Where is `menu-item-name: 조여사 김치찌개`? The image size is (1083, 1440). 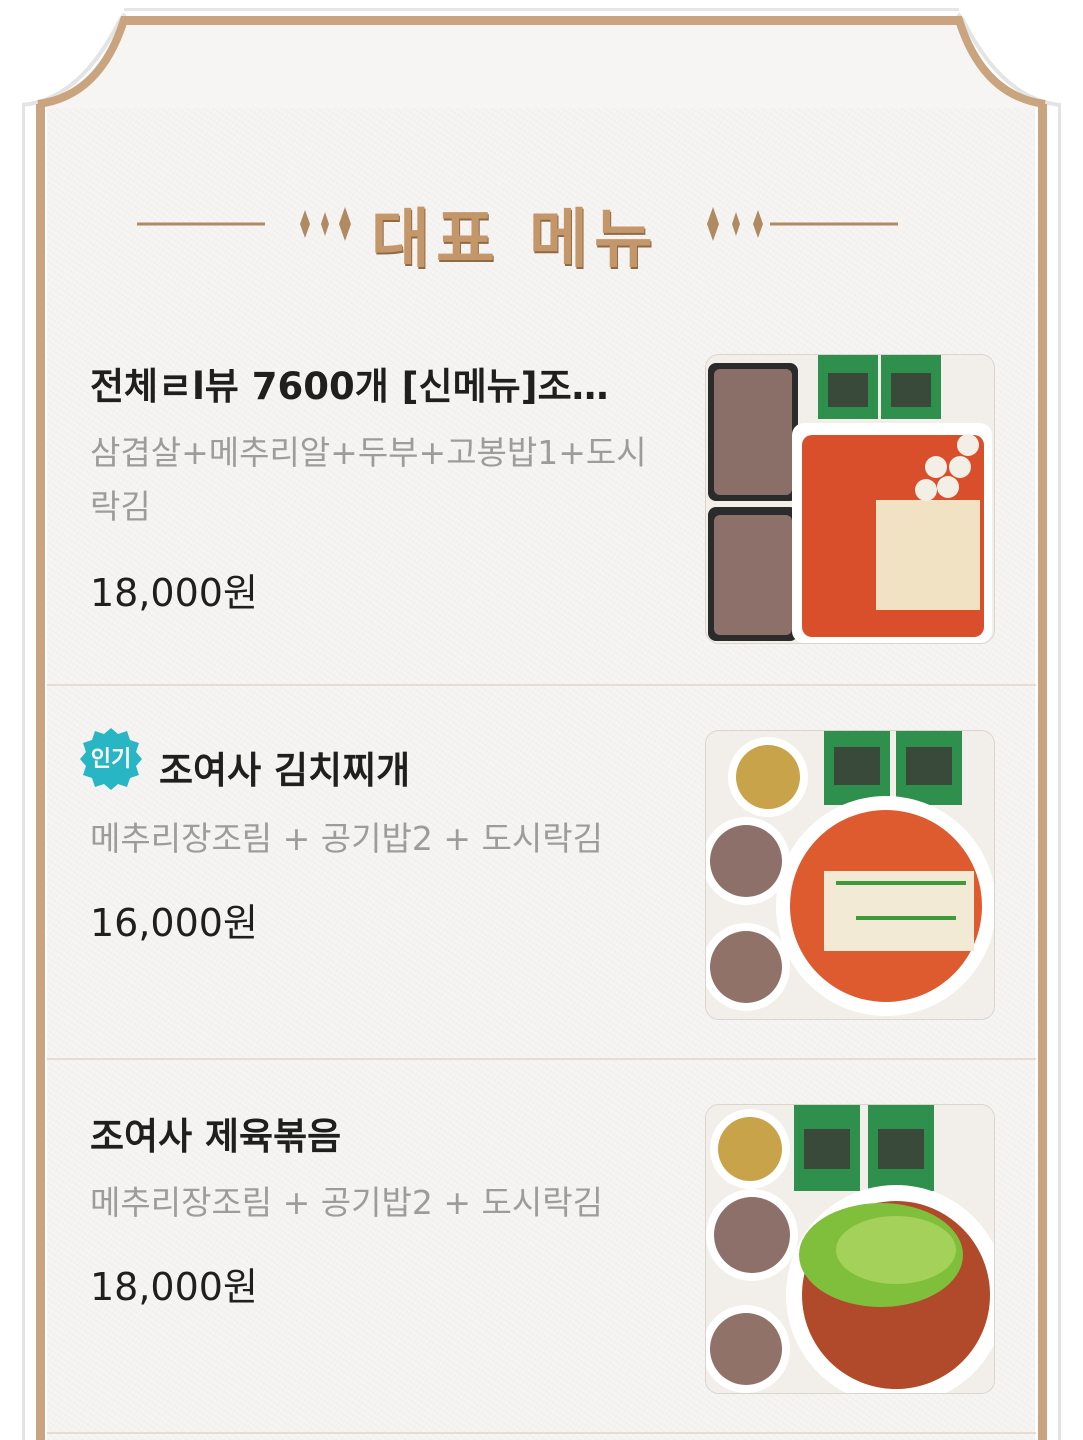 menu-item-name: 조여사 김치찌개 is located at coordinates (285, 770).